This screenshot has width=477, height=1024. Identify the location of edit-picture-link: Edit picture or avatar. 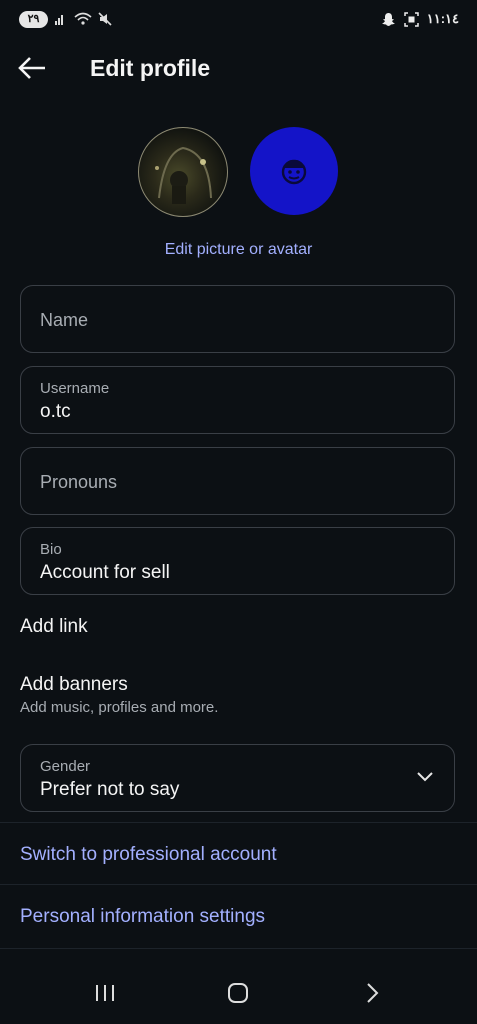
(238, 250).